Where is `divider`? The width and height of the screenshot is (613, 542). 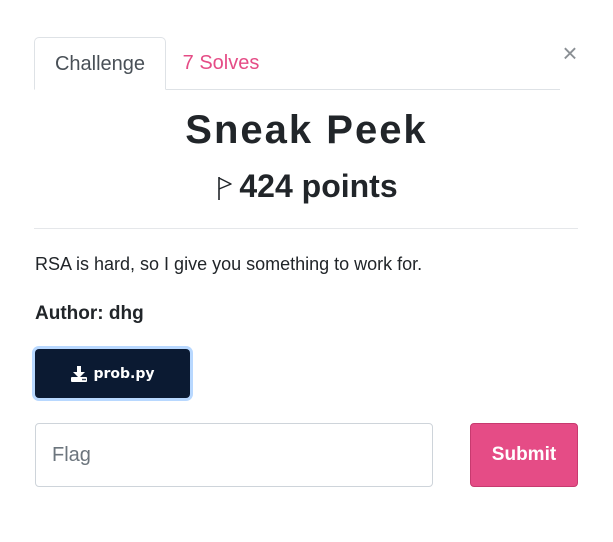
divider is located at coordinates (306, 228).